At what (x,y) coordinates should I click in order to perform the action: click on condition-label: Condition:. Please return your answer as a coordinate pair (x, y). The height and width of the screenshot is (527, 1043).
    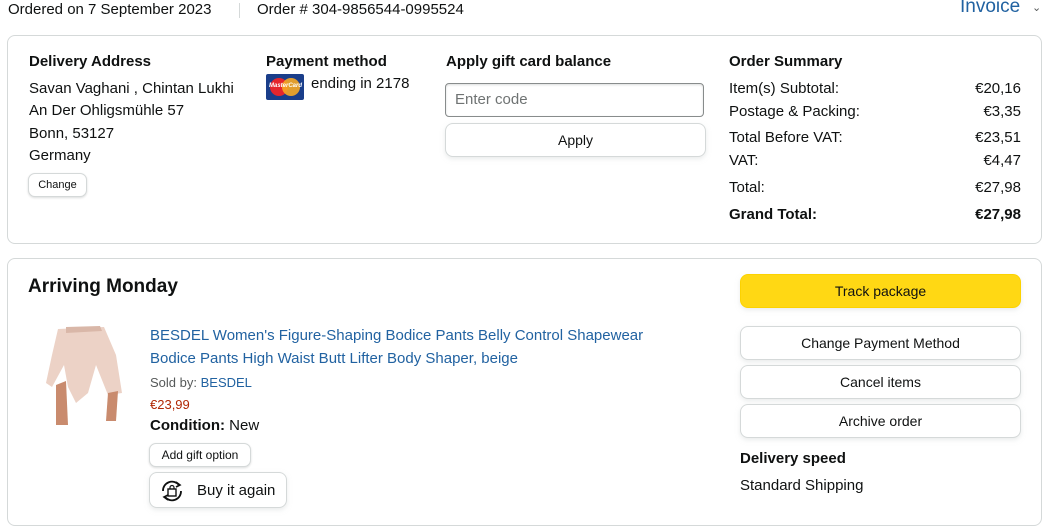
    Looking at the image, I should click on (187, 425).